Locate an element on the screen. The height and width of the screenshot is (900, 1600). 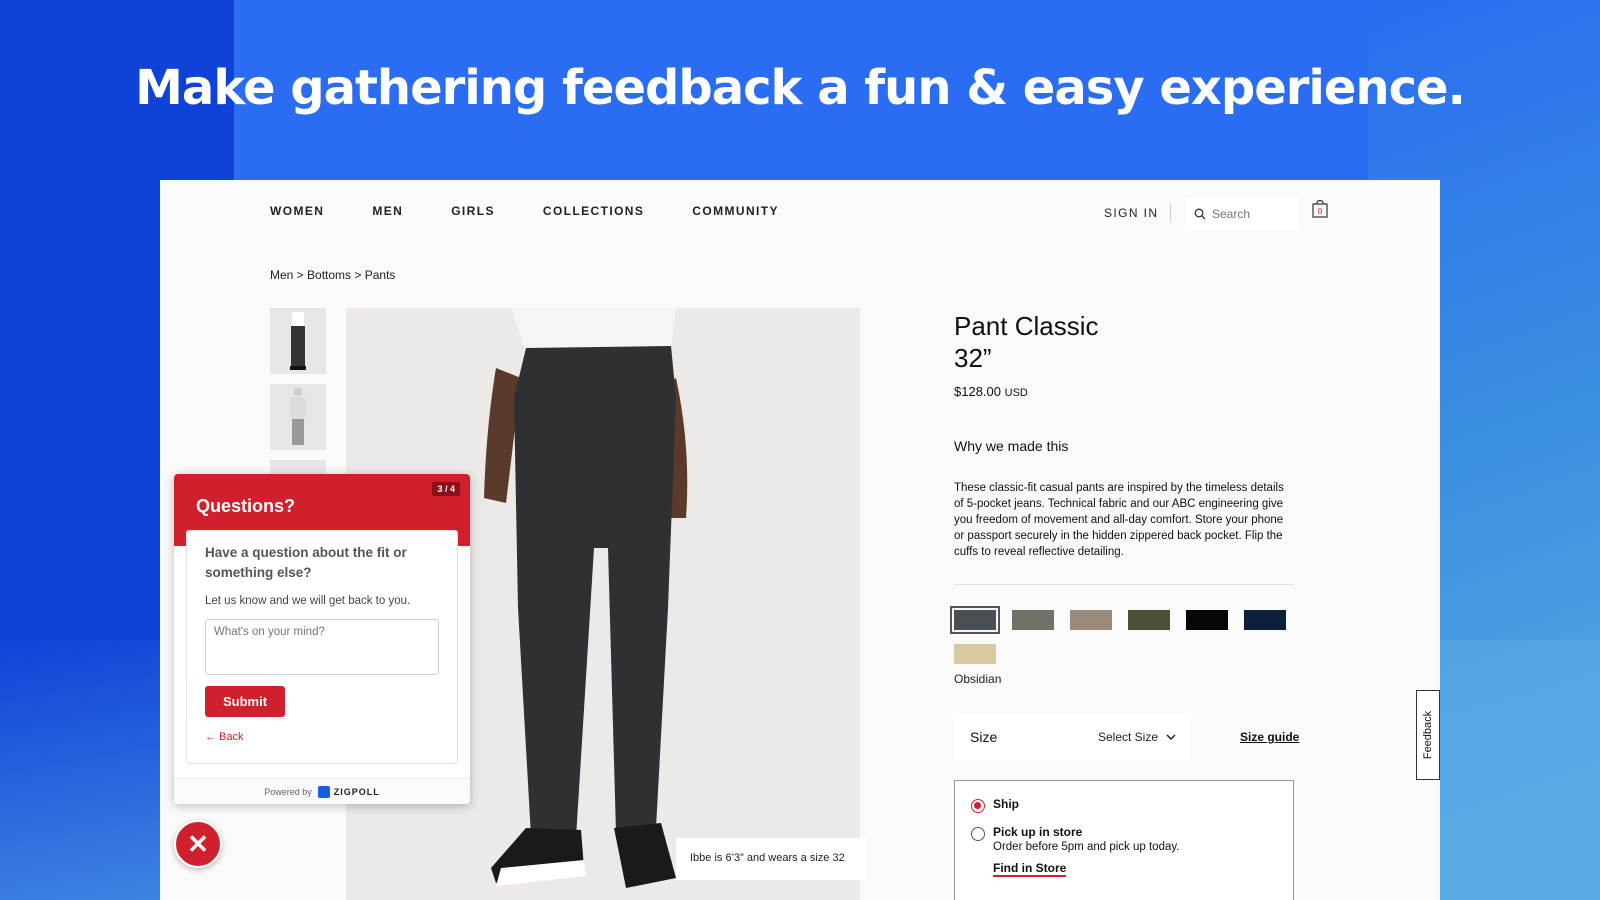
main-nav: WOMEN MEN GIRLS COLLECTIONS COMMUNITY is located at coordinates (524, 211).